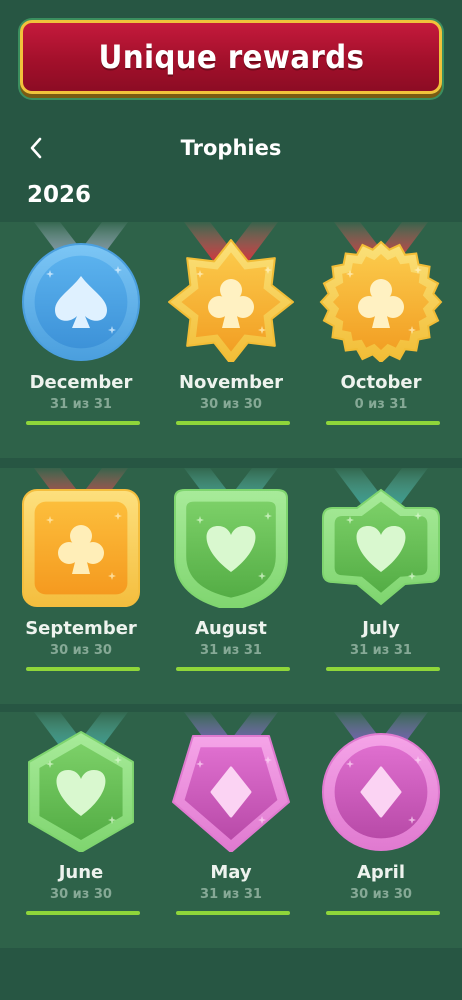 This screenshot has height=1000, width=462. I want to click on page-title: Trophies, so click(231, 148).